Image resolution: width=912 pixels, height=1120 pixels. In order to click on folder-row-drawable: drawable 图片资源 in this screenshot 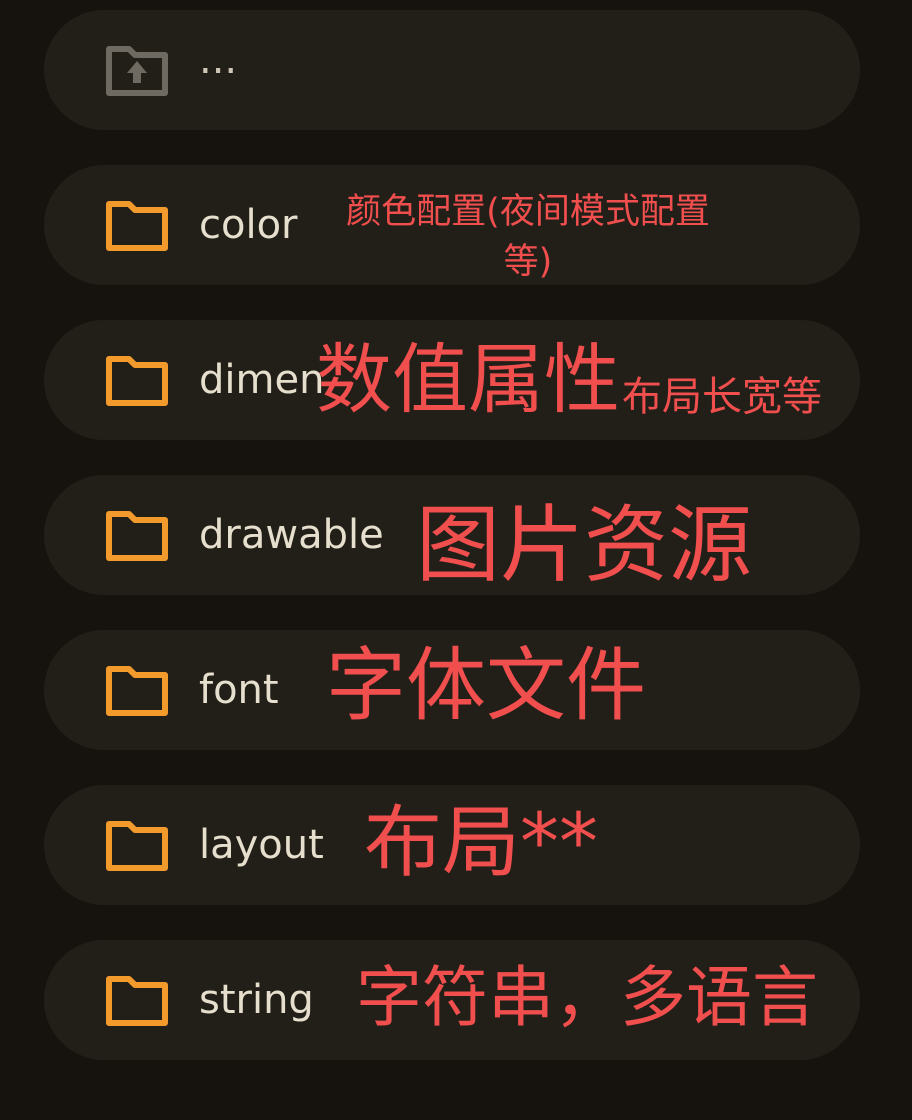, I will do `click(452, 535)`.